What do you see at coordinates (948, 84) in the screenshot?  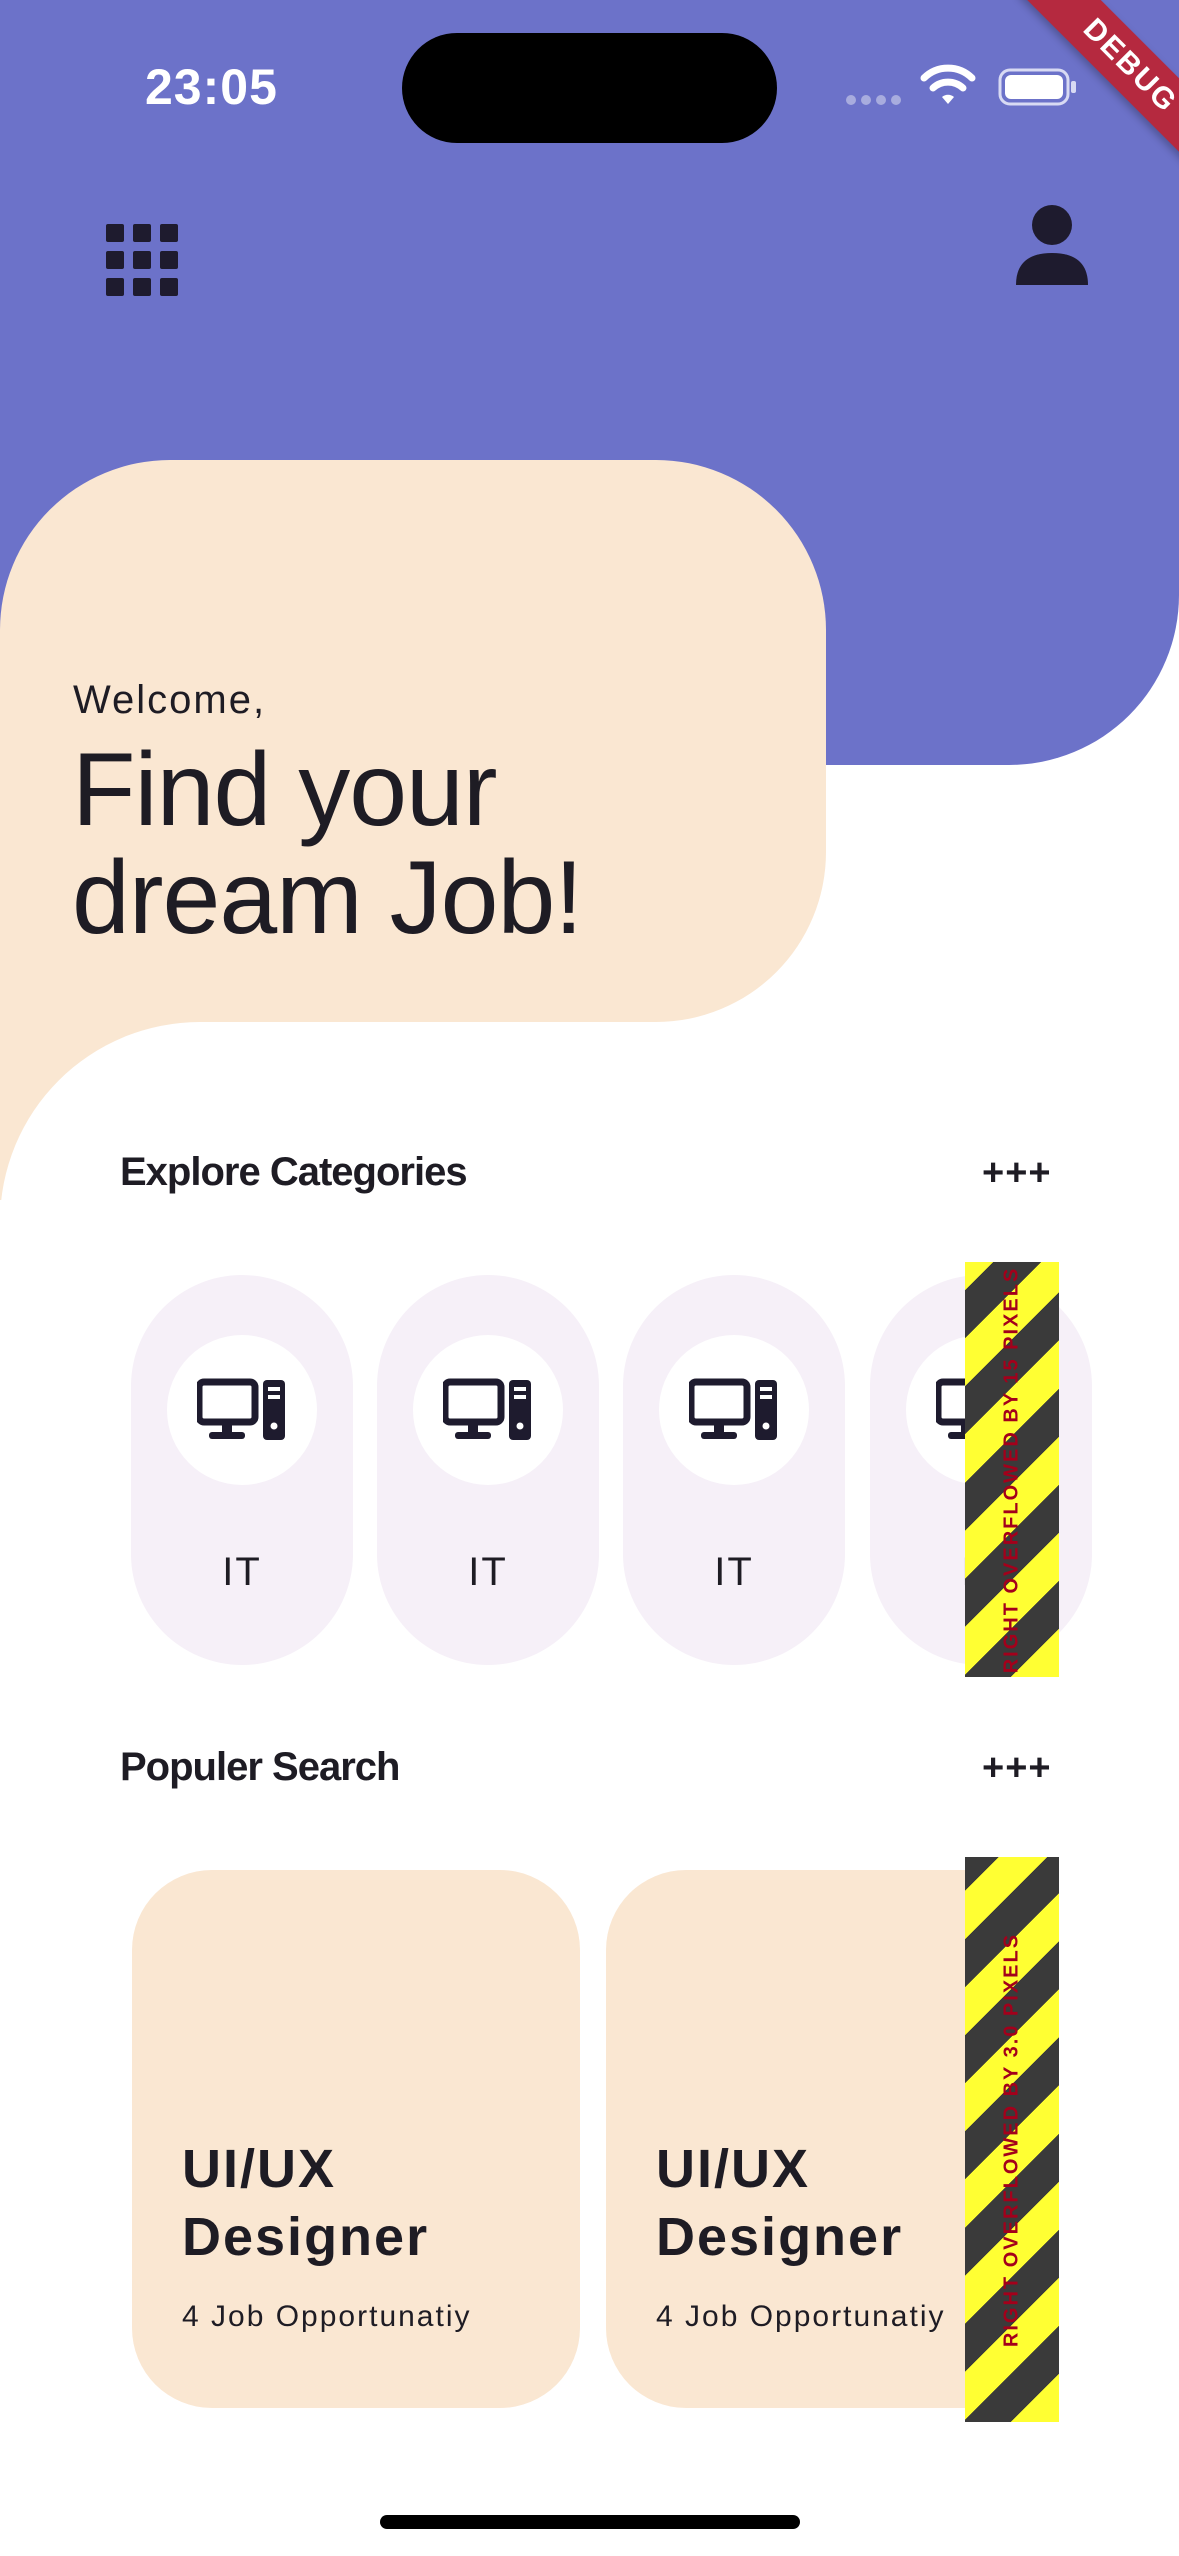 I see `wifi-icon` at bounding box center [948, 84].